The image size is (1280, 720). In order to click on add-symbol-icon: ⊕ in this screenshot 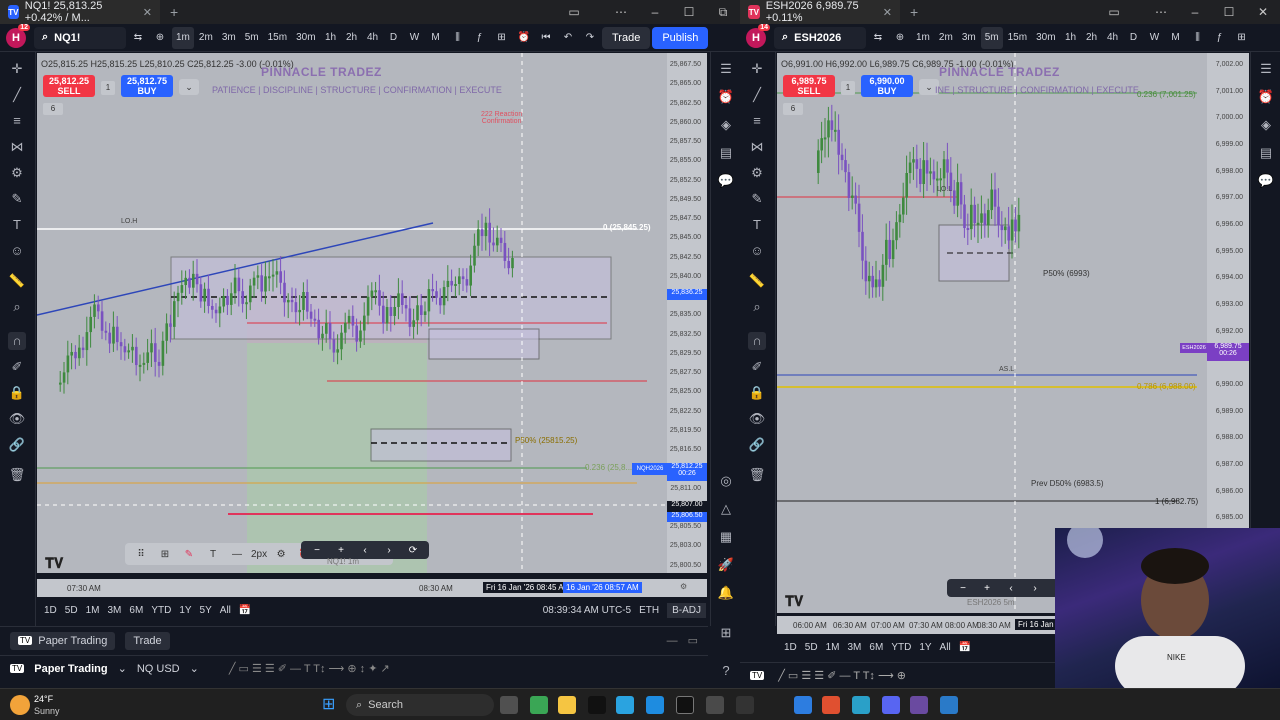, I will do `click(900, 38)`.